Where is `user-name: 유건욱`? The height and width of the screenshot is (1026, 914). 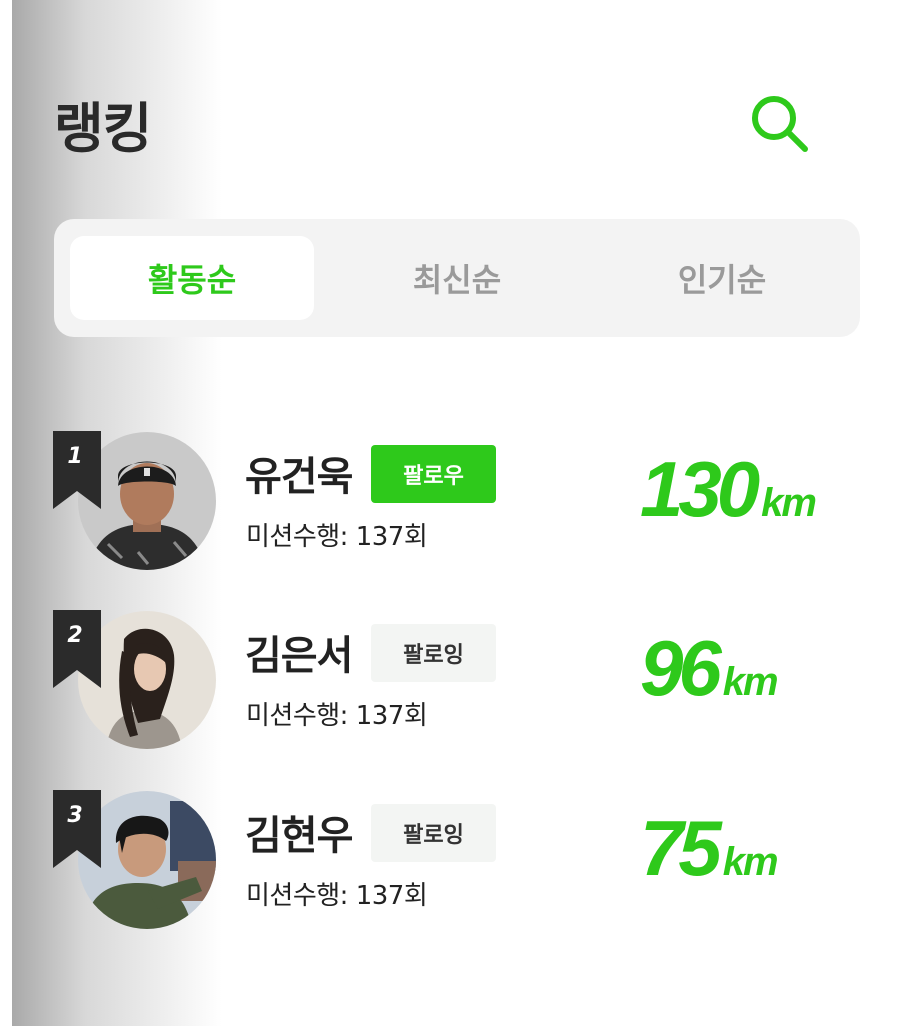 user-name: 유건욱 is located at coordinates (299, 473).